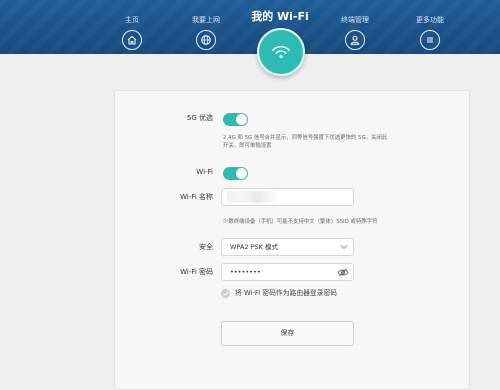 This screenshot has height=390, width=500. What do you see at coordinates (206, 247) in the screenshot?
I see `security-label: 安全` at bounding box center [206, 247].